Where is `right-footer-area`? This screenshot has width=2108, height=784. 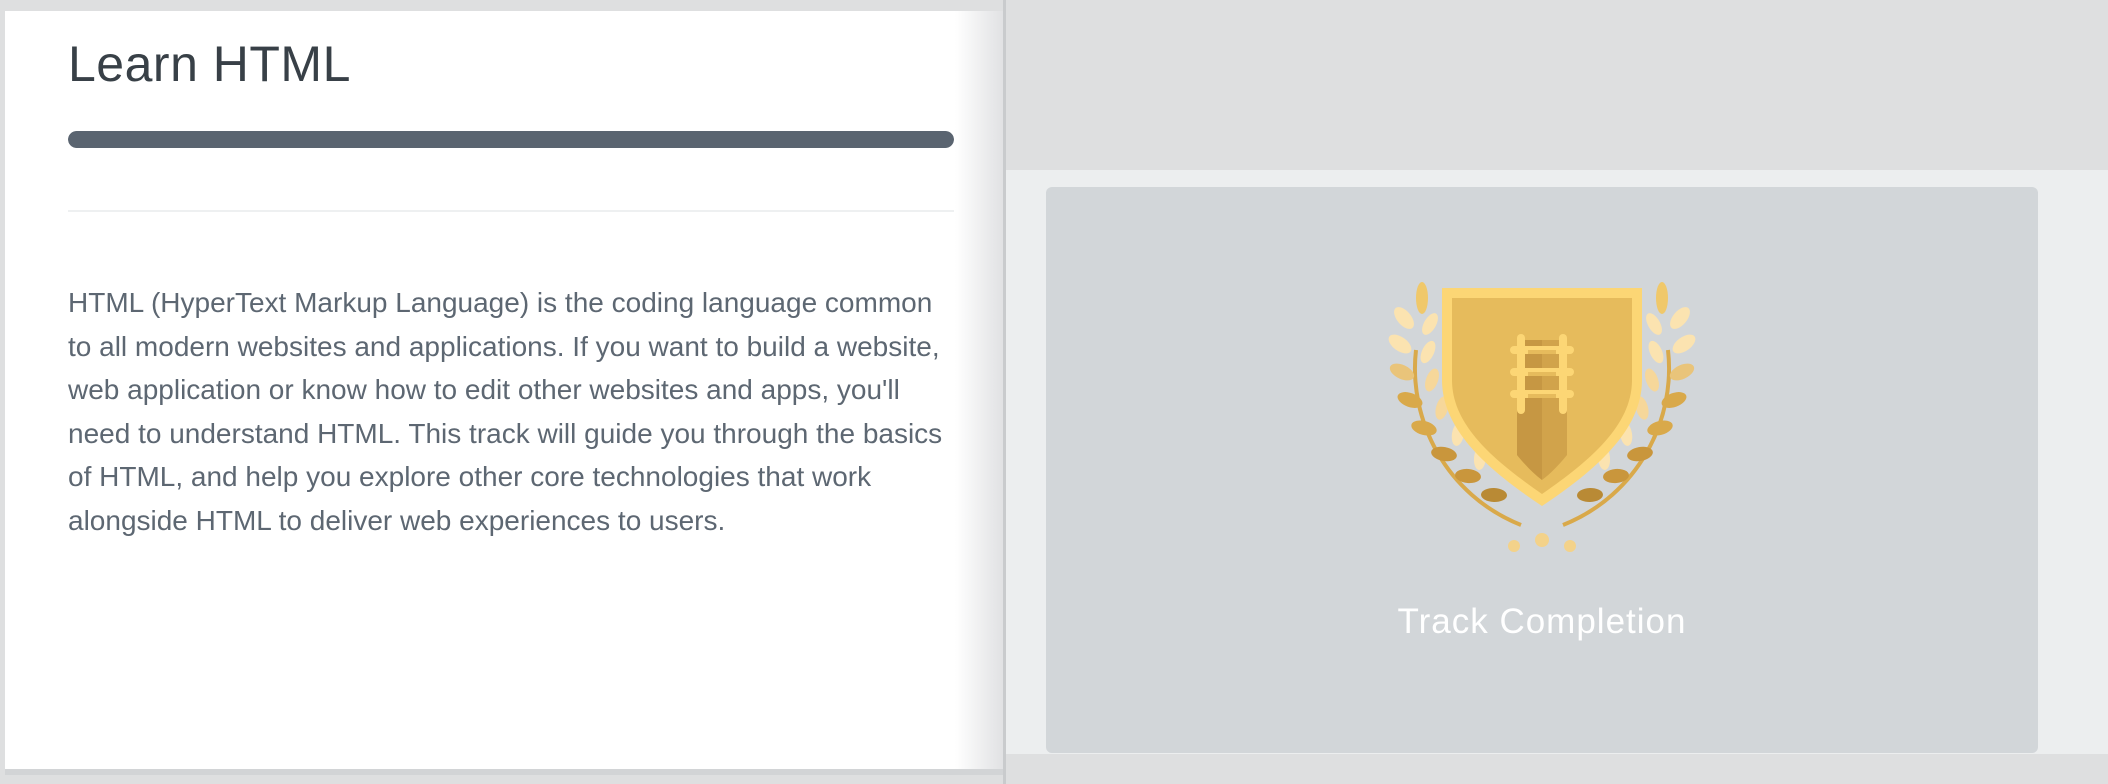
right-footer-area is located at coordinates (1557, 769).